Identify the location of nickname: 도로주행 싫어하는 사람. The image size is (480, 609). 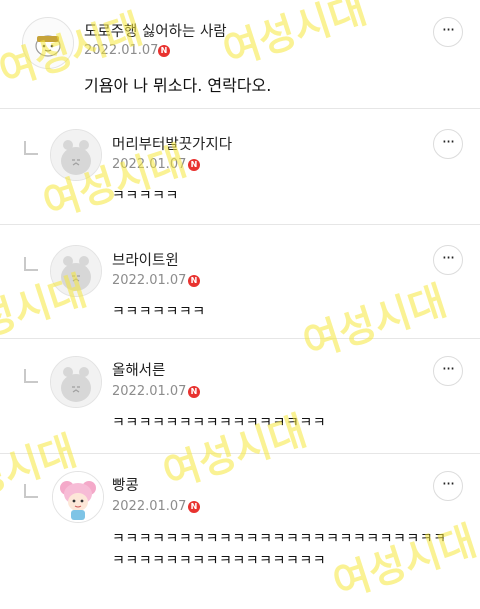
(155, 30).